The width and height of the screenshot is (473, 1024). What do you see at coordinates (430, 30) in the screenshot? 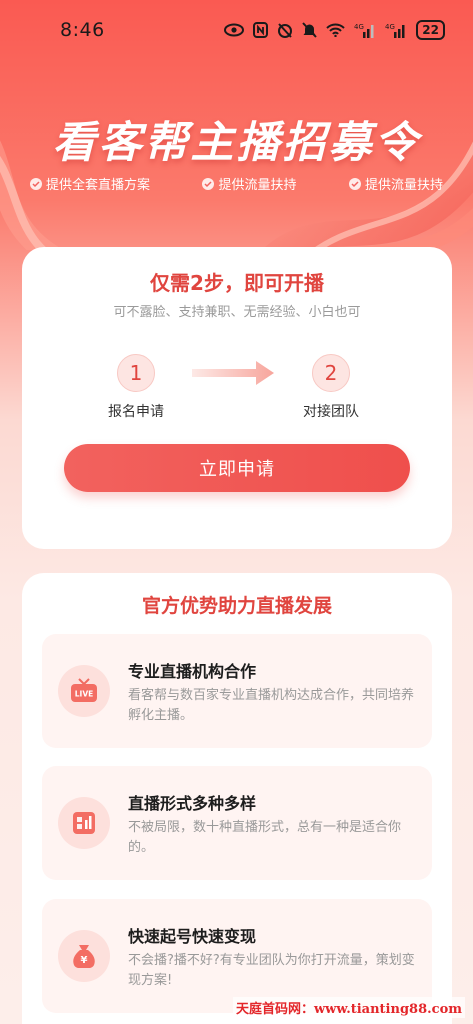
I see `battery-indicator: 22` at bounding box center [430, 30].